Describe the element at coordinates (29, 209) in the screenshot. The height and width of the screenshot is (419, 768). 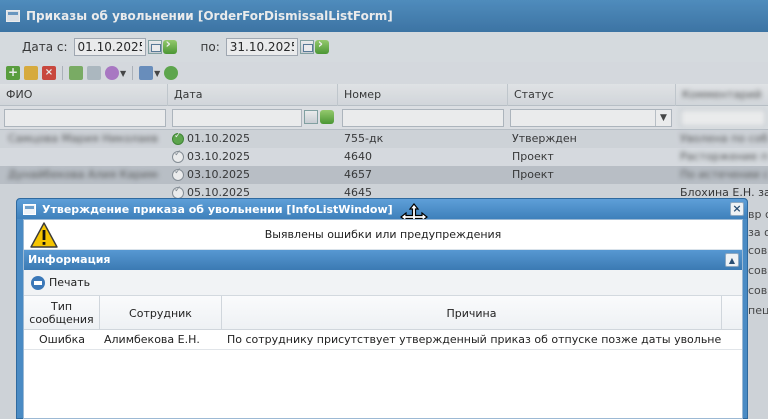
I see `window-icon` at that location.